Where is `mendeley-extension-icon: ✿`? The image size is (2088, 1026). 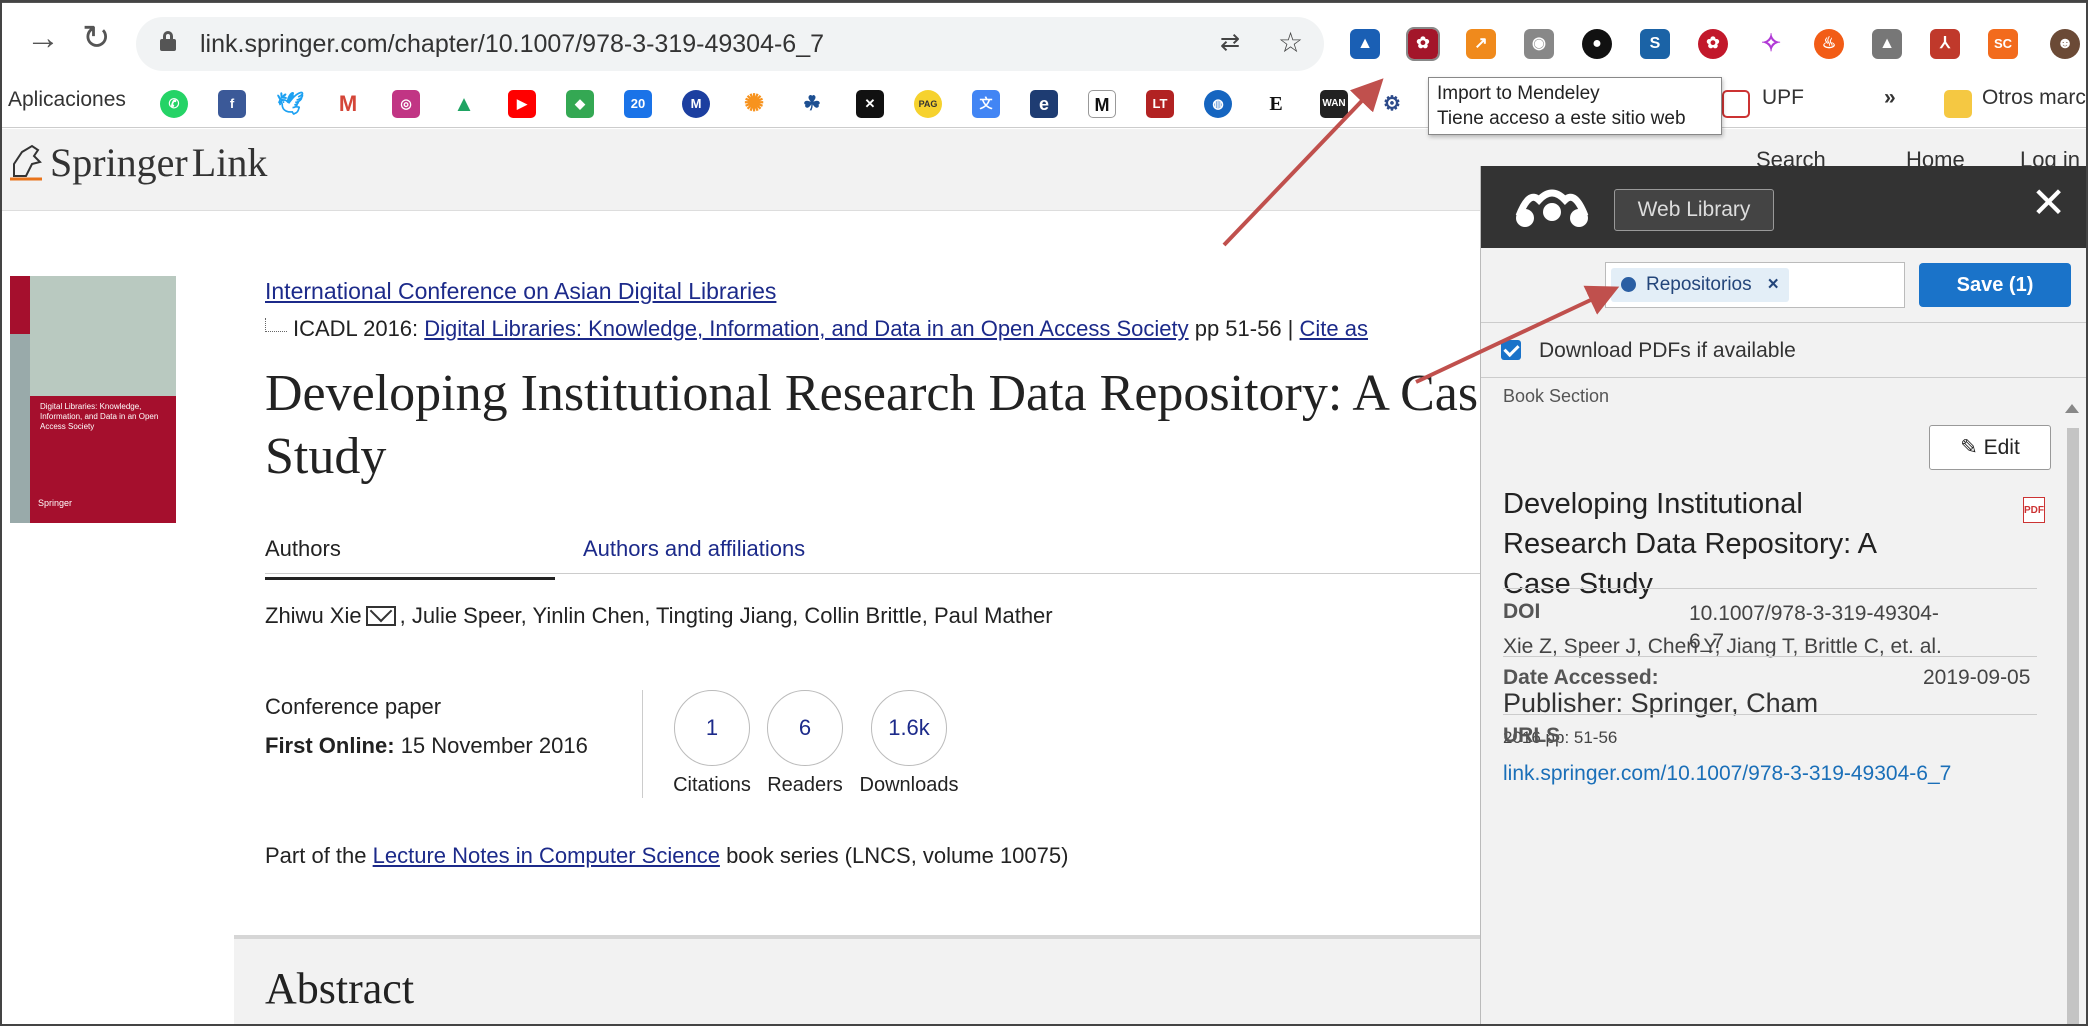 mendeley-extension-icon: ✿ is located at coordinates (1423, 44).